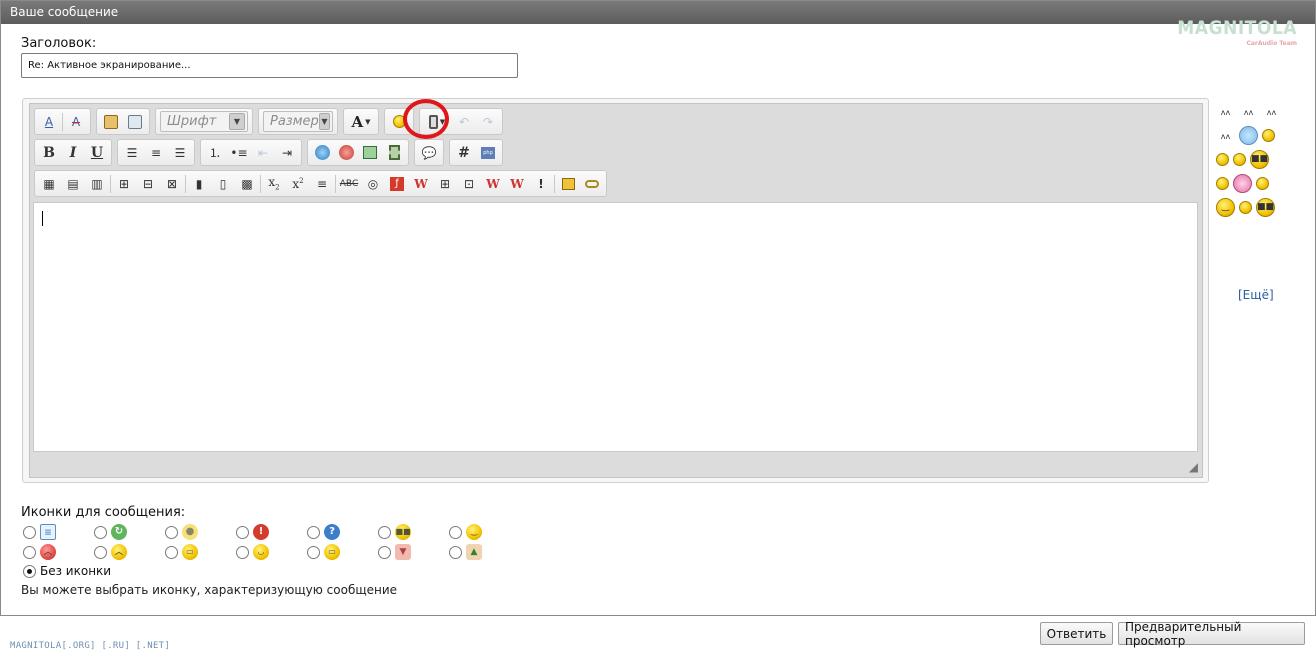 The image size is (1316, 656). I want to click on icon-option: ?, so click(342, 532).